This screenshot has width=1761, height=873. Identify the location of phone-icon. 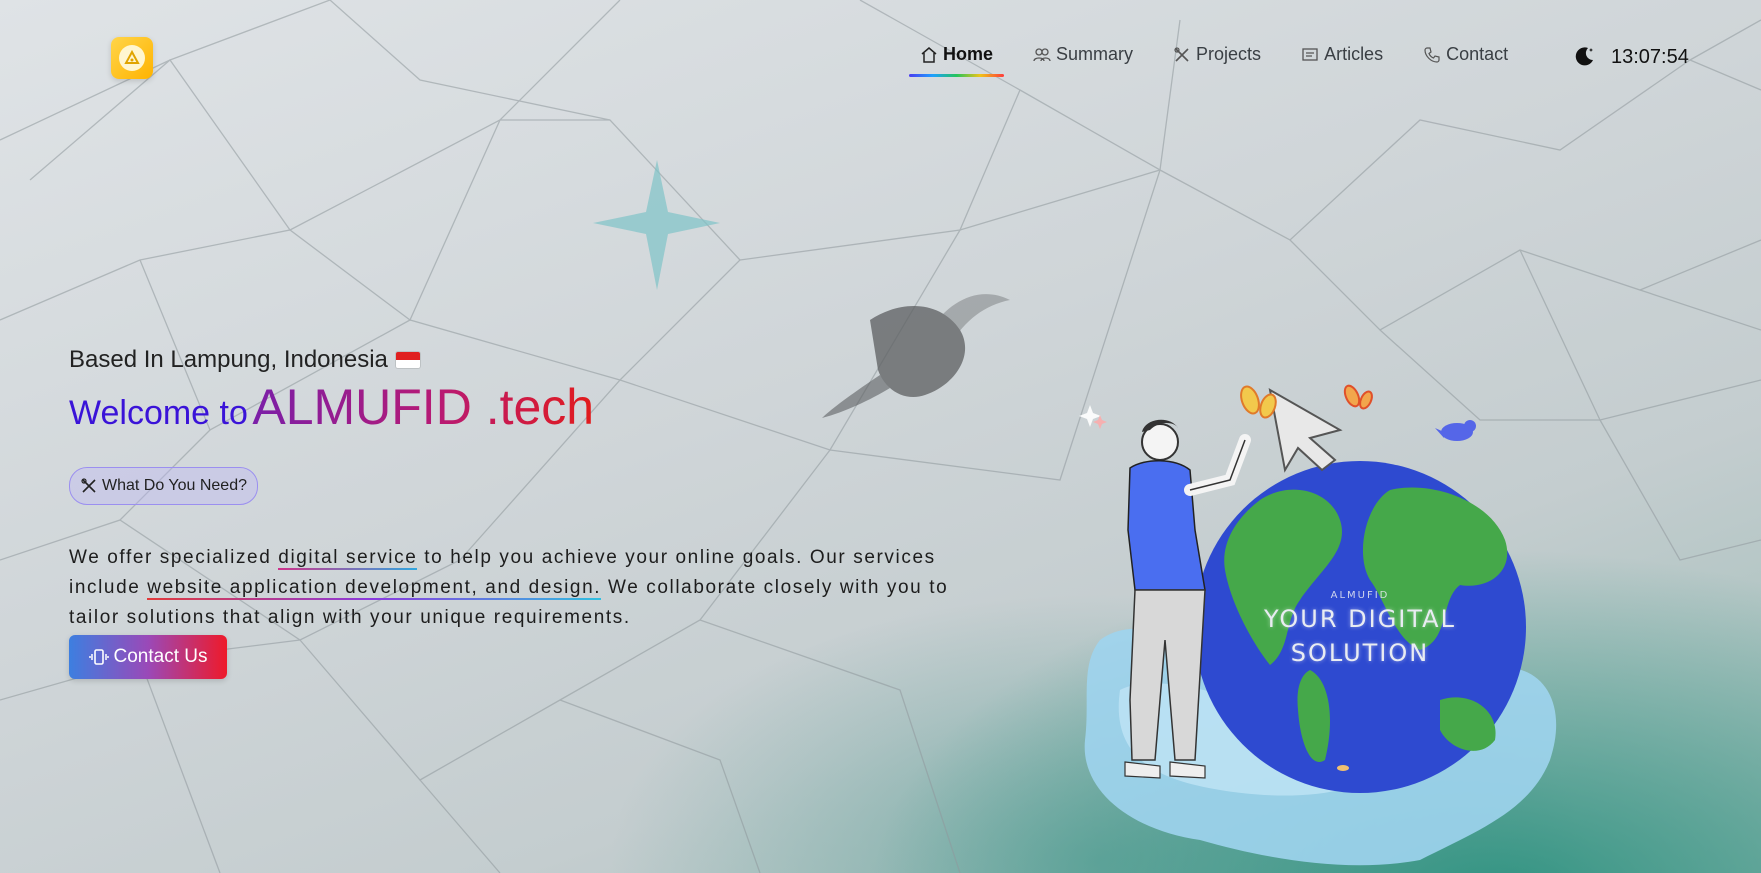
(1432, 54).